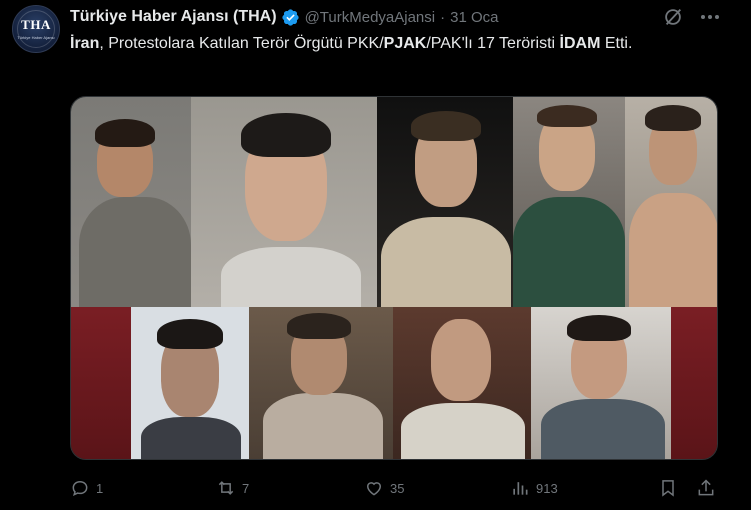 The height and width of the screenshot is (510, 751). I want to click on avatar-logo-text: THA, so click(36, 24).